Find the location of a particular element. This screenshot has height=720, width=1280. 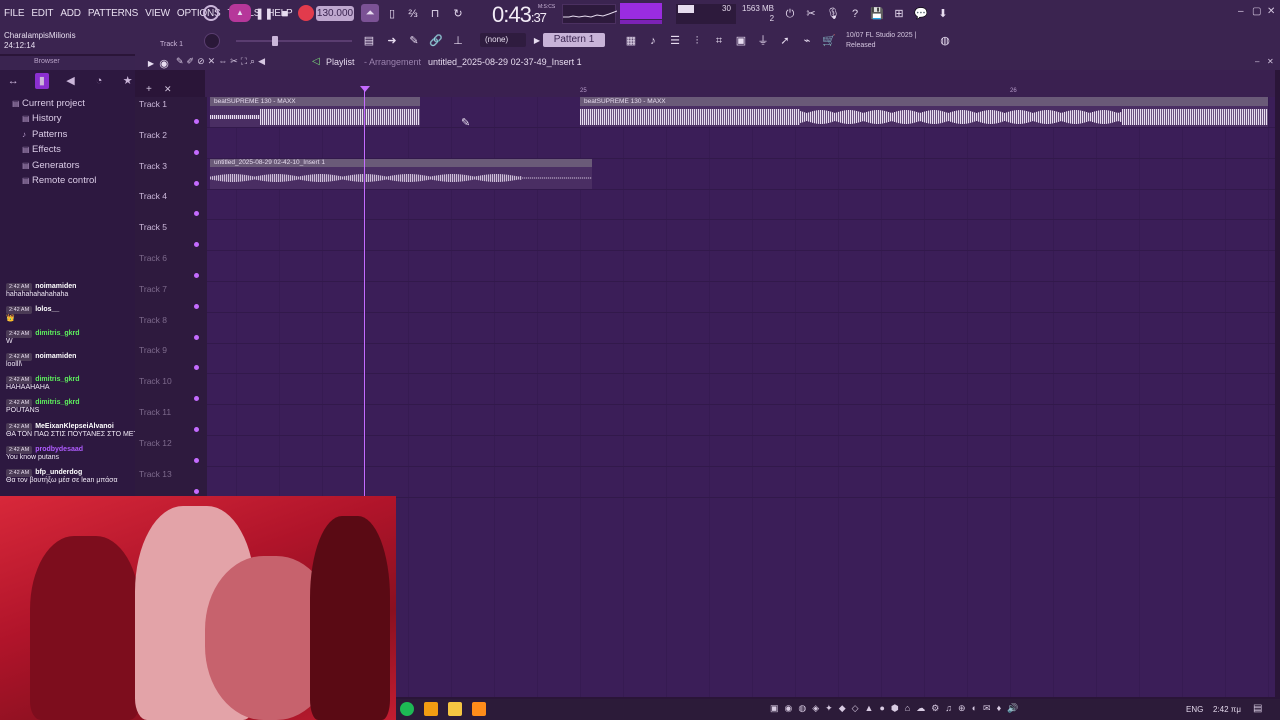

collapse-icon: ↔ is located at coordinates (13, 81).